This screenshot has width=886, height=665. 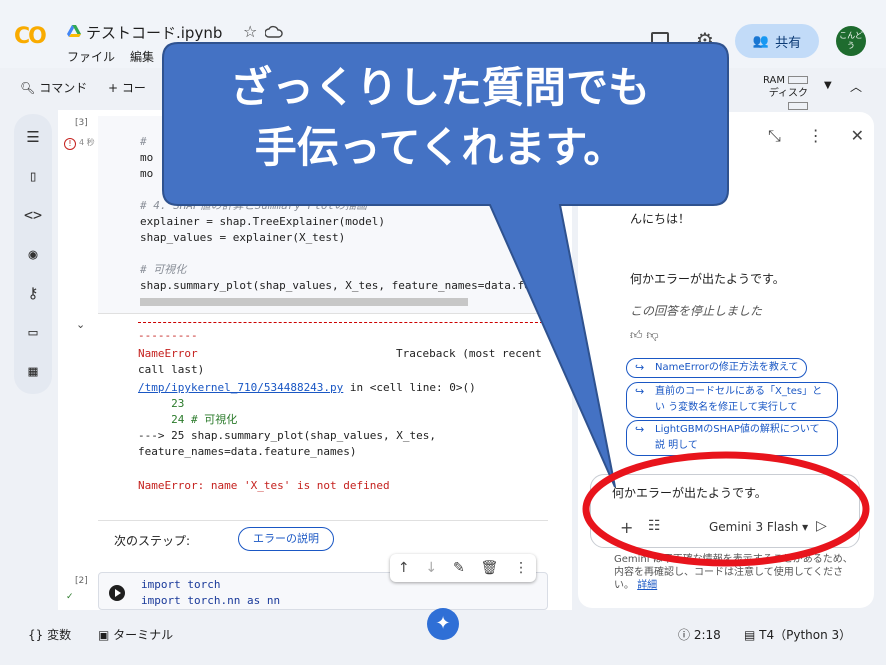 What do you see at coordinates (59, 635) in the screenshot?
I see `variables-label: 変数` at bounding box center [59, 635].